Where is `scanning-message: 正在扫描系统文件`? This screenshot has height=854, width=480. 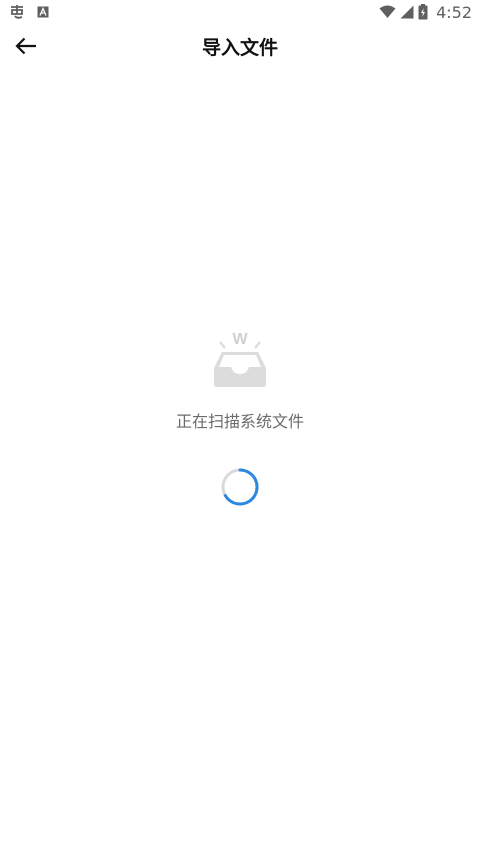
scanning-message: 正在扫描系统文件 is located at coordinates (239, 421).